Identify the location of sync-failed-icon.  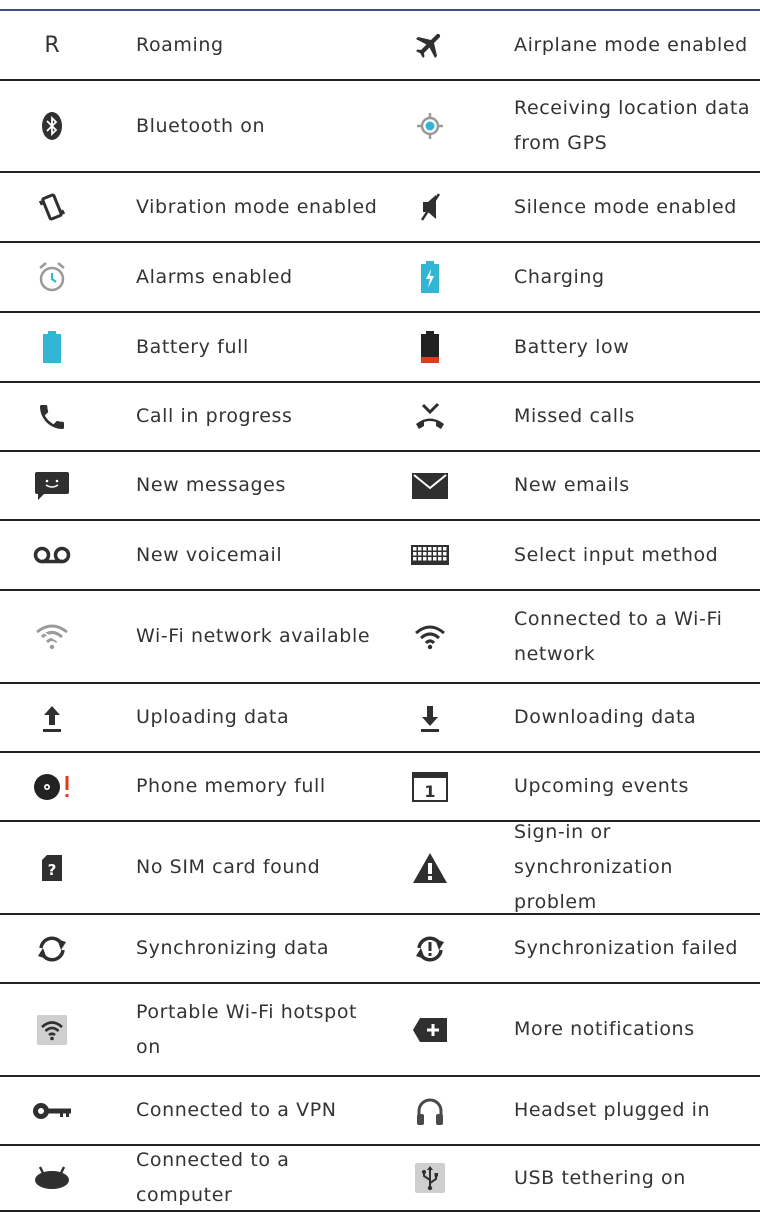
(430, 948).